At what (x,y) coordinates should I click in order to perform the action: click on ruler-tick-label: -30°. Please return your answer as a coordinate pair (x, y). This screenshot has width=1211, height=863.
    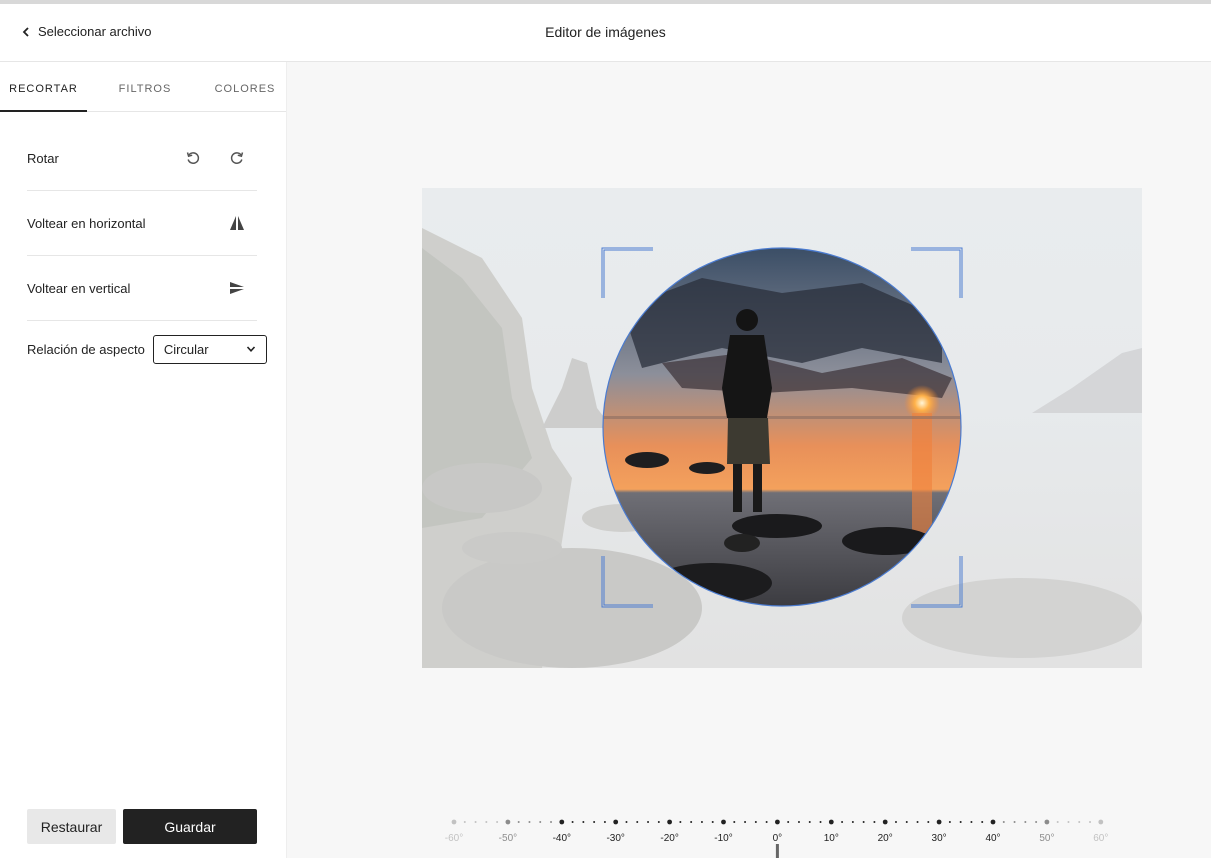
    Looking at the image, I should click on (615, 838).